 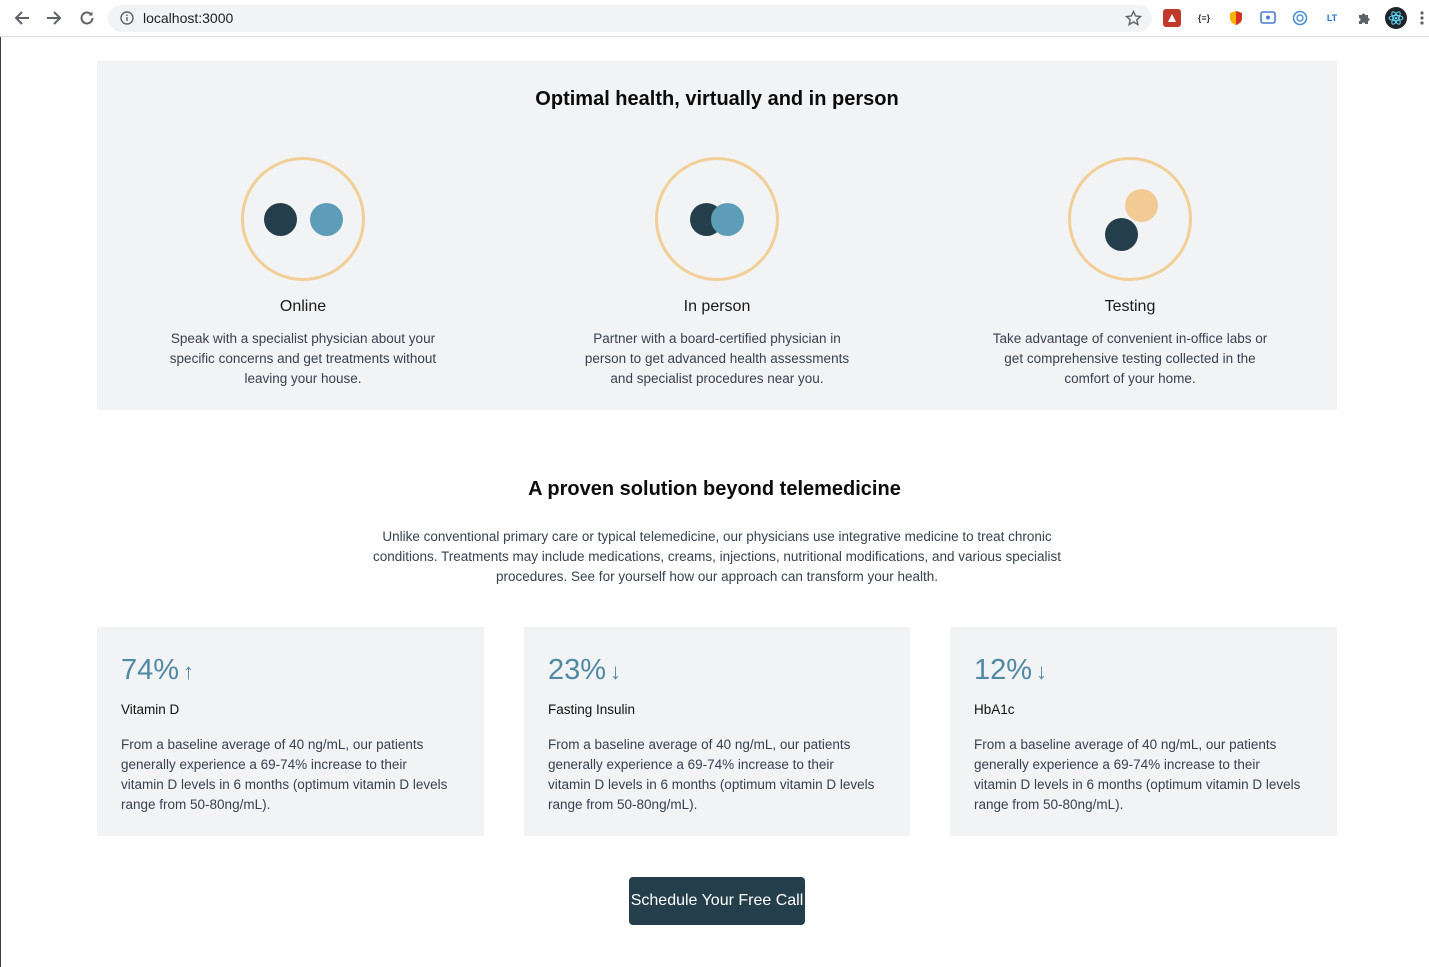 I want to click on stat-value: 23% ↓, so click(x=585, y=670).